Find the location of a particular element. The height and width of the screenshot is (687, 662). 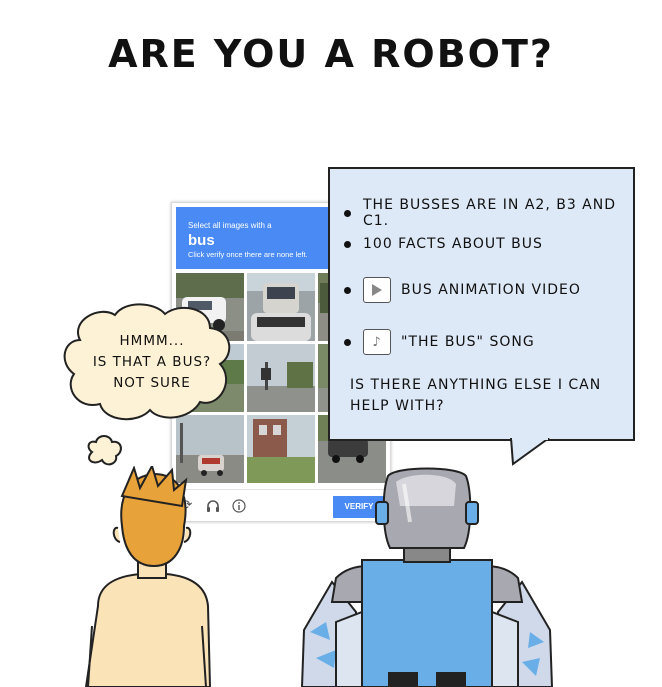

speech-question: IS THERE ANYTHING ELSE I CAN HELP WITH? is located at coordinates (476, 395).